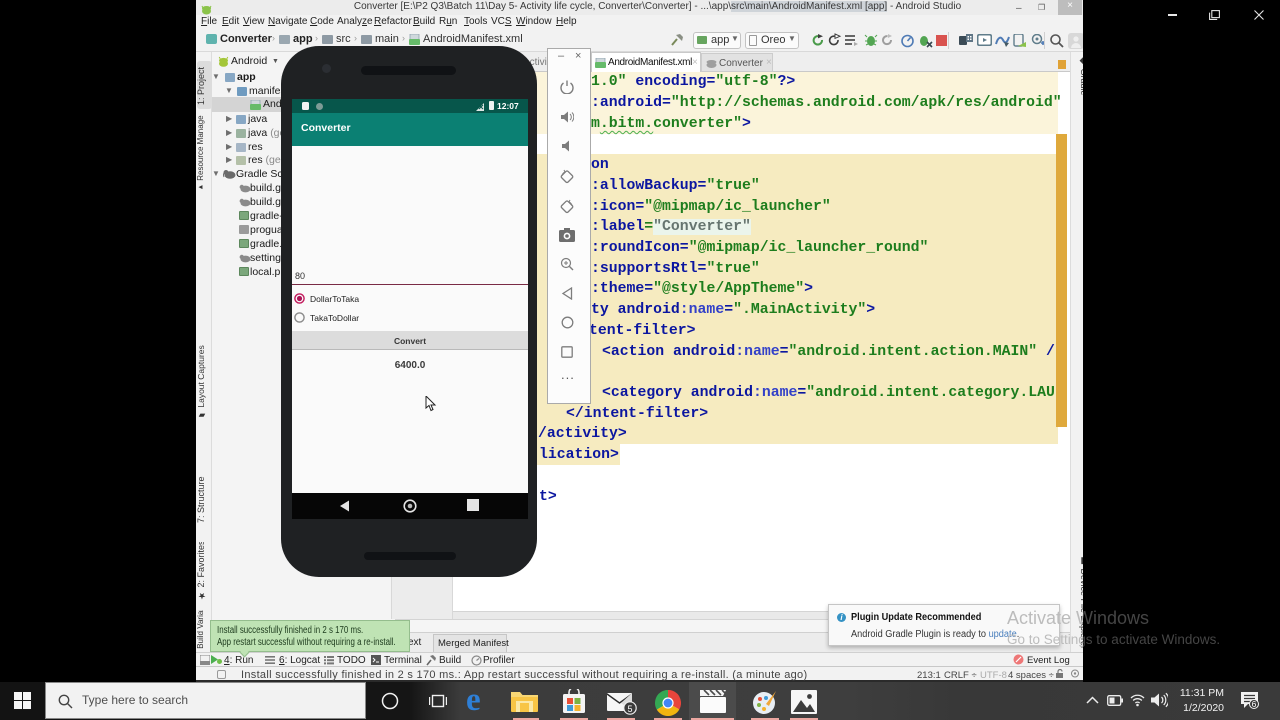 Image resolution: width=1280 pixels, height=720 pixels. Describe the element at coordinates (629, 709) in the screenshot. I see `svg-text: 5` at that location.